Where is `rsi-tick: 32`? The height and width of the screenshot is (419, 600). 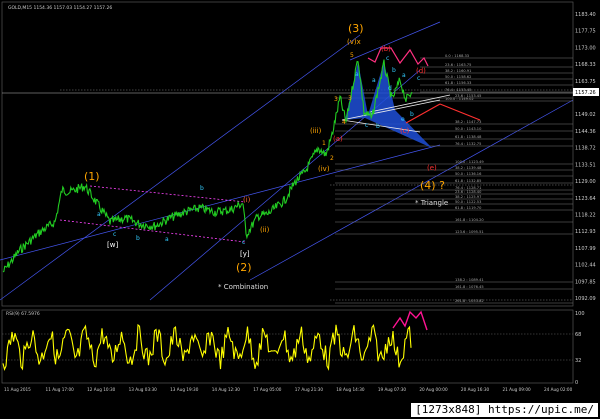 rsi-tick: 32 is located at coordinates (578, 361).